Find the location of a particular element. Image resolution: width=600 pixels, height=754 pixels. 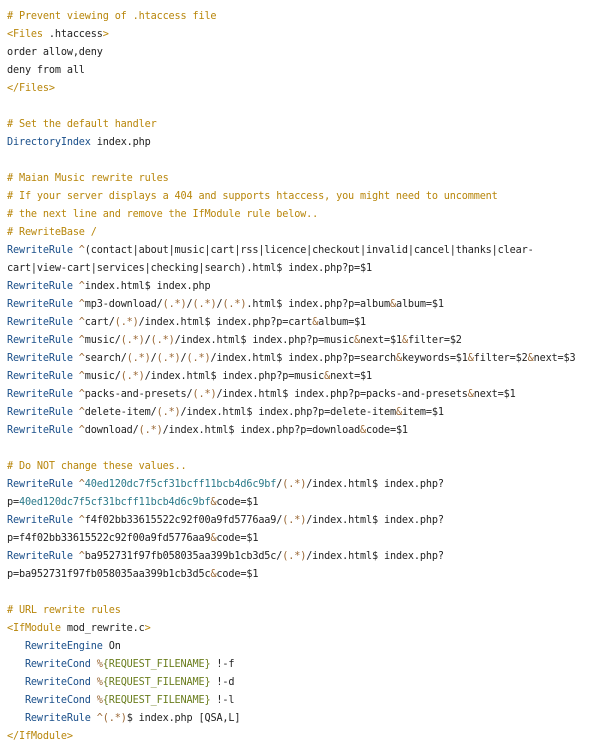

code-token: # Prevent viewing of .htaccess file is located at coordinates (112, 16).